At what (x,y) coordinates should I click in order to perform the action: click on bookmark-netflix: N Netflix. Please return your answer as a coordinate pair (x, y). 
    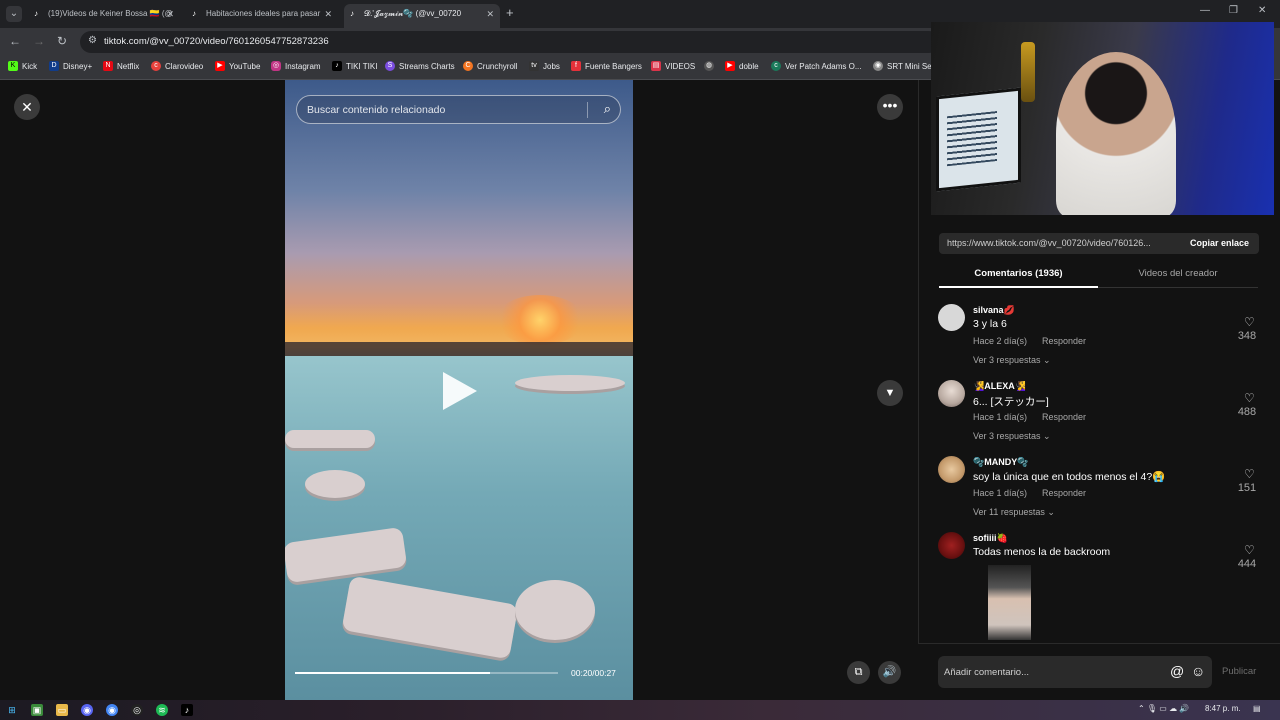
    Looking at the image, I should click on (121, 66).